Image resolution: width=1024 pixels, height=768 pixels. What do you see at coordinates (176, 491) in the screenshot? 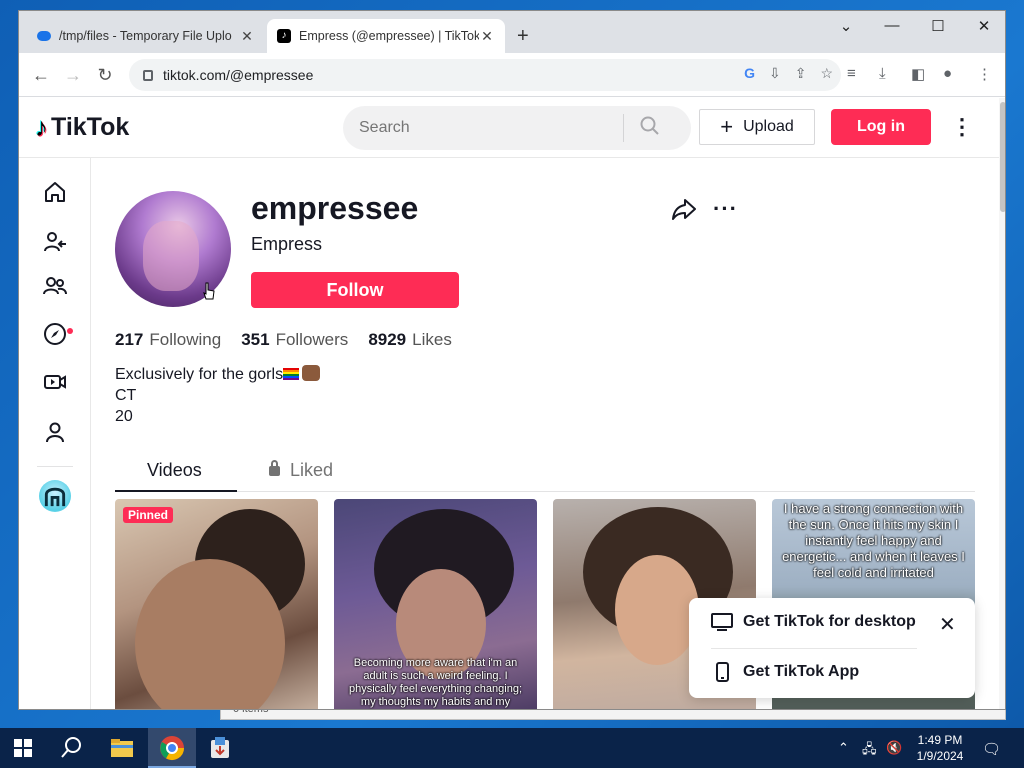
I see `active-tab-indicator` at bounding box center [176, 491].